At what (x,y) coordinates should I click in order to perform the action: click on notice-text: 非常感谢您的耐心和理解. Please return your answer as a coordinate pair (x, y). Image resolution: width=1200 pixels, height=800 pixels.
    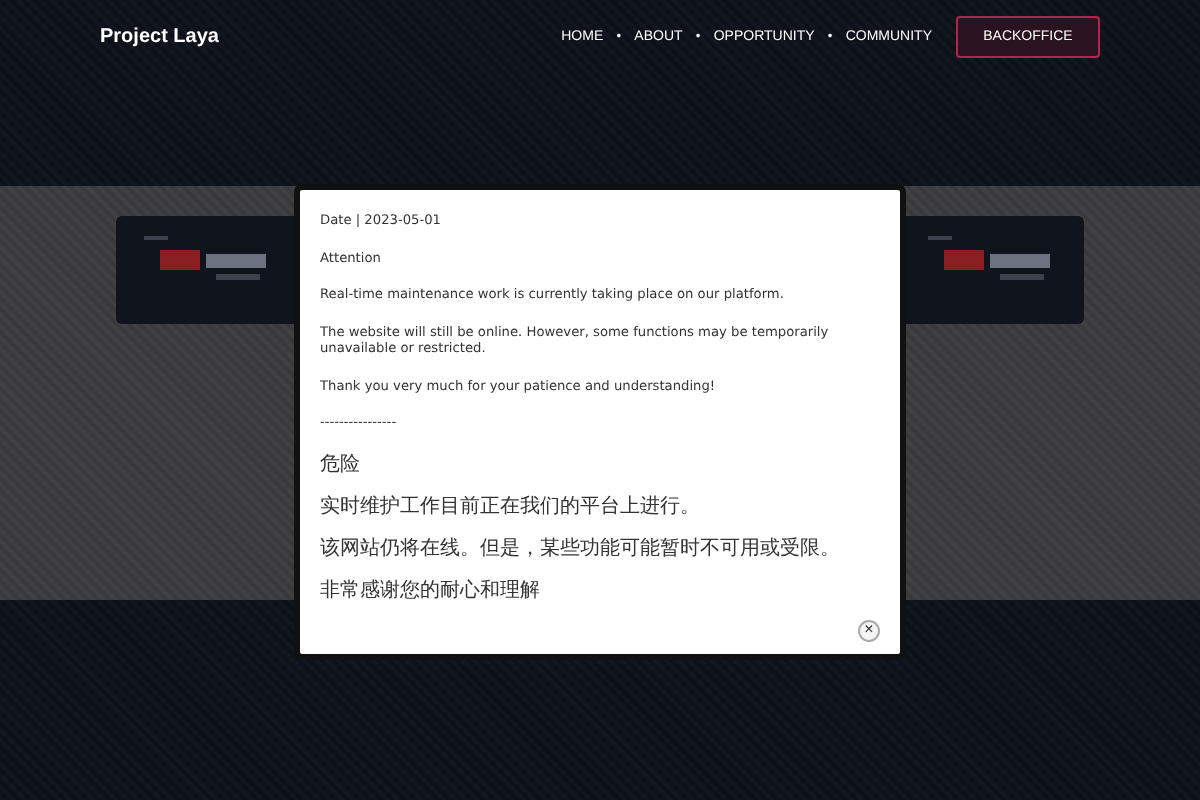
    Looking at the image, I should click on (431, 590).